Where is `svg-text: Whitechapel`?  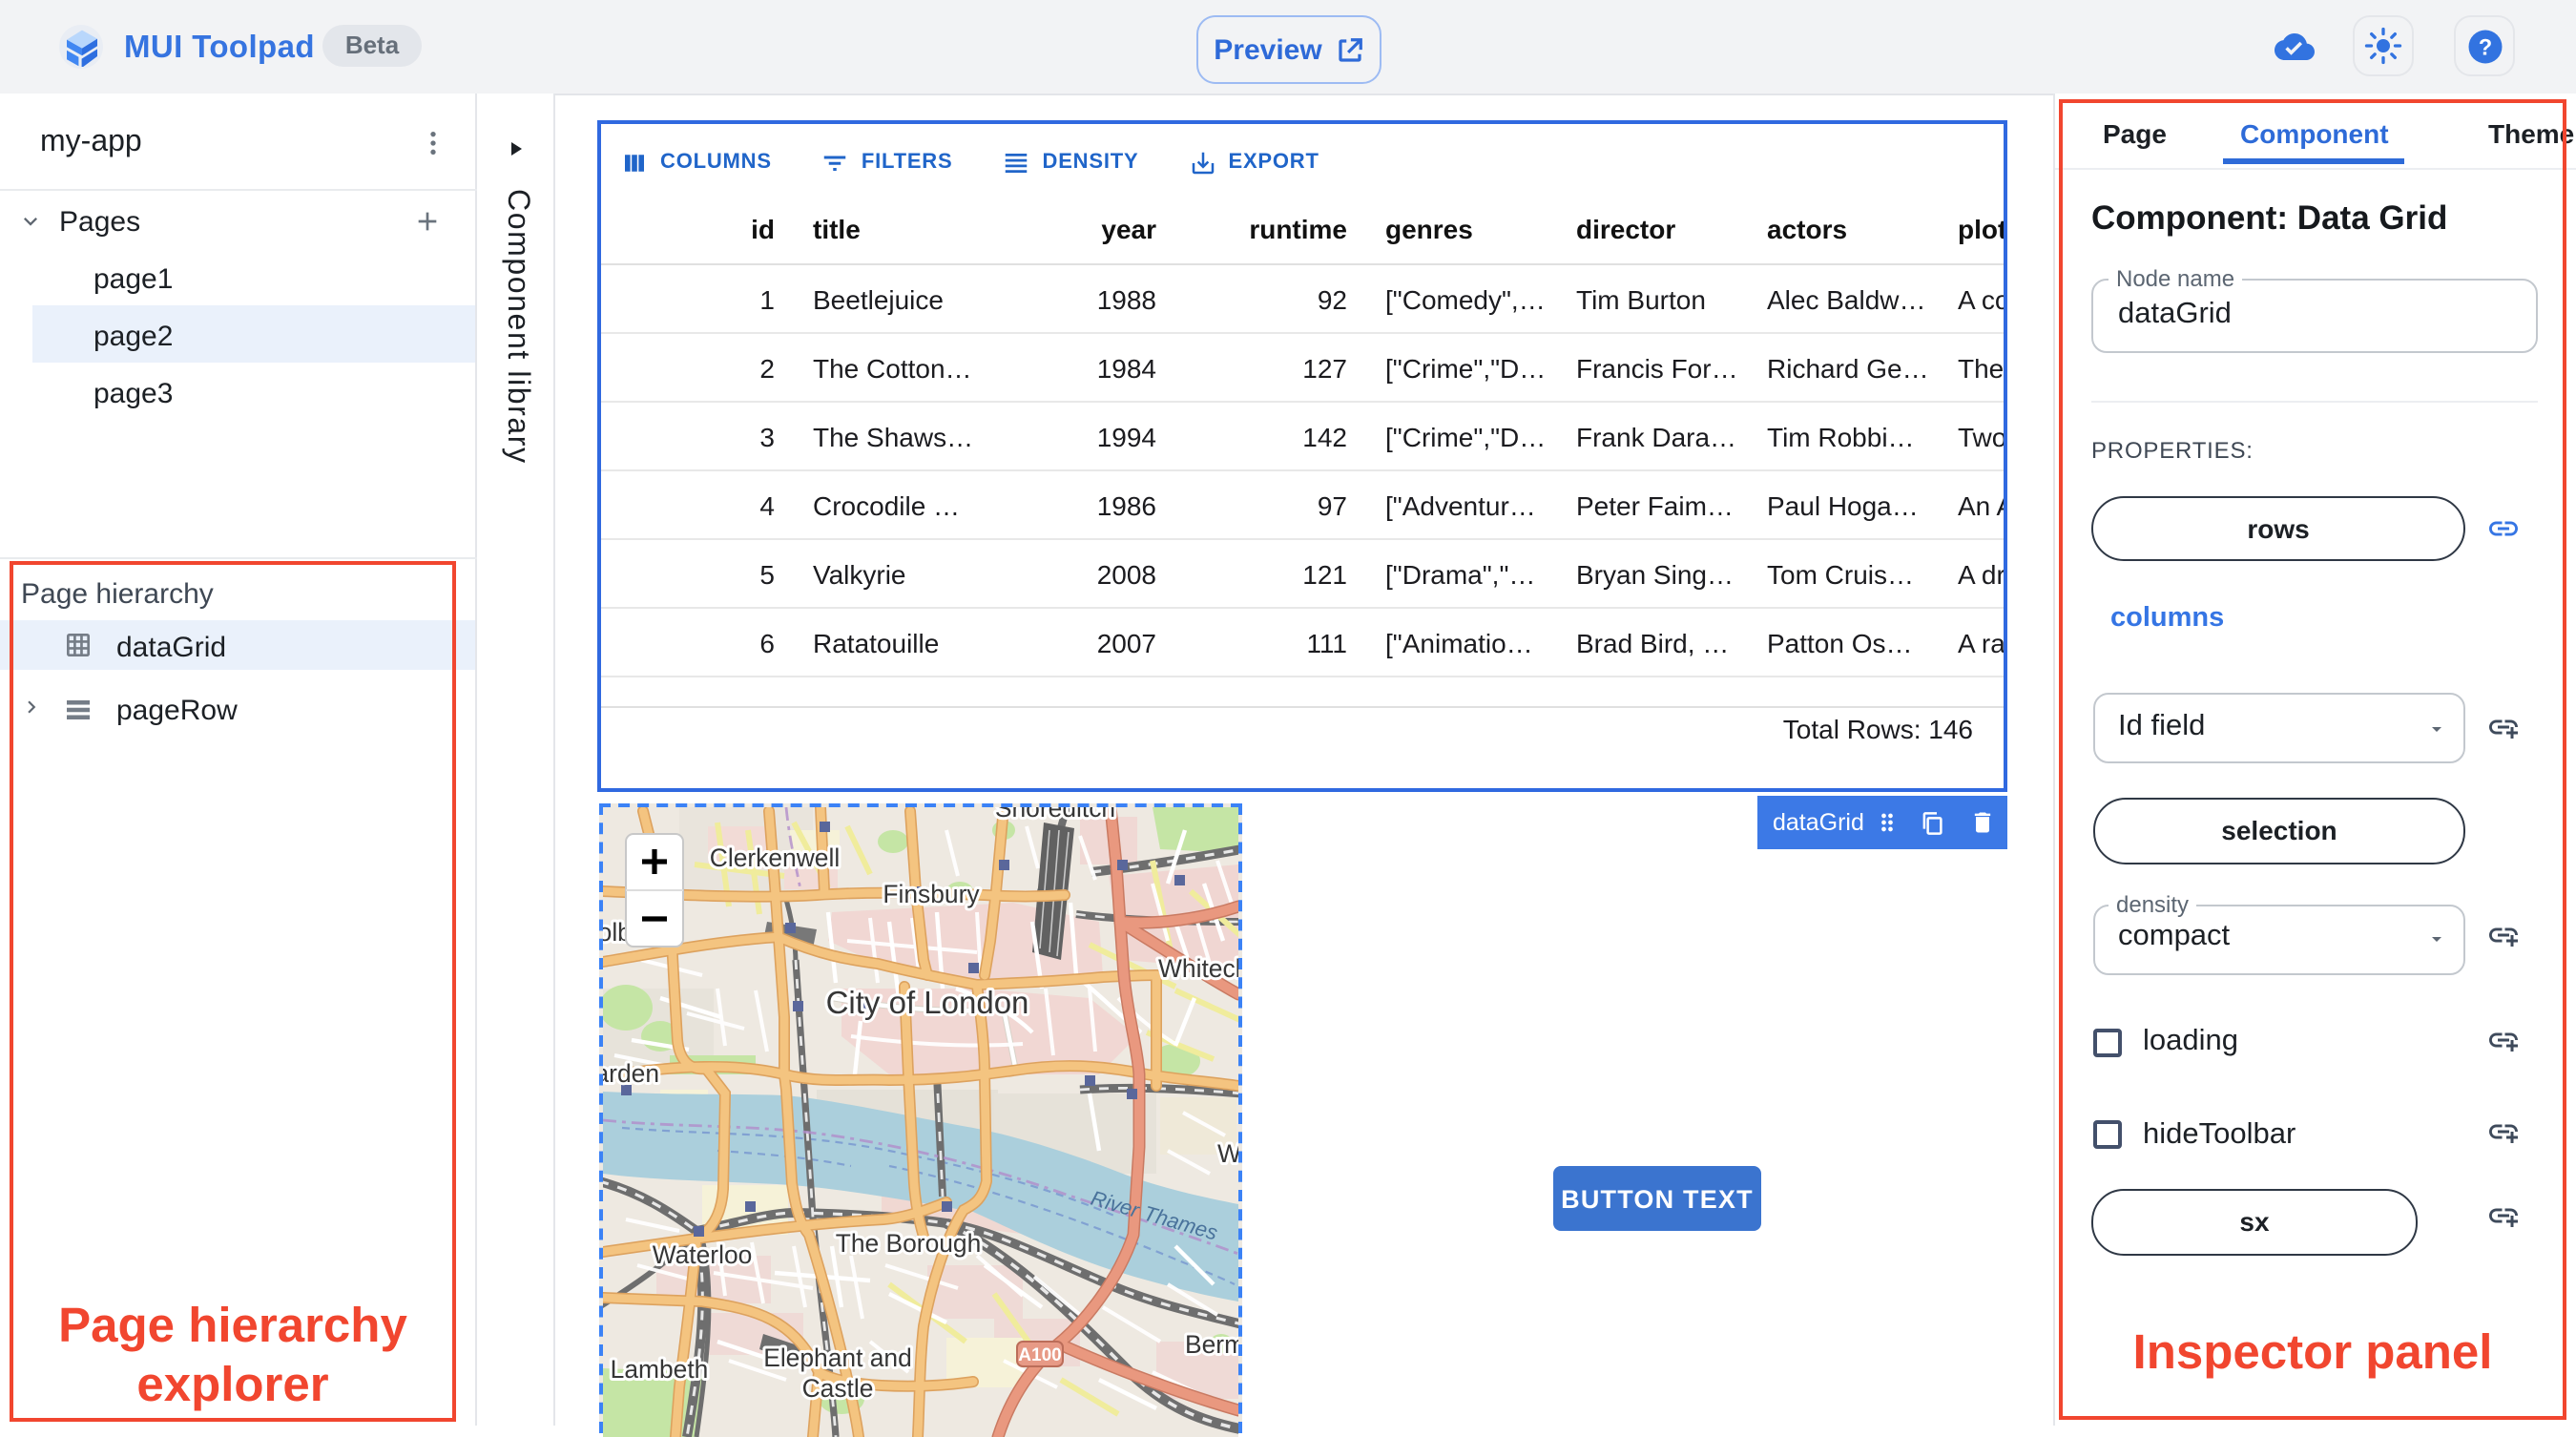 svg-text: Whitechapel is located at coordinates (1198, 969).